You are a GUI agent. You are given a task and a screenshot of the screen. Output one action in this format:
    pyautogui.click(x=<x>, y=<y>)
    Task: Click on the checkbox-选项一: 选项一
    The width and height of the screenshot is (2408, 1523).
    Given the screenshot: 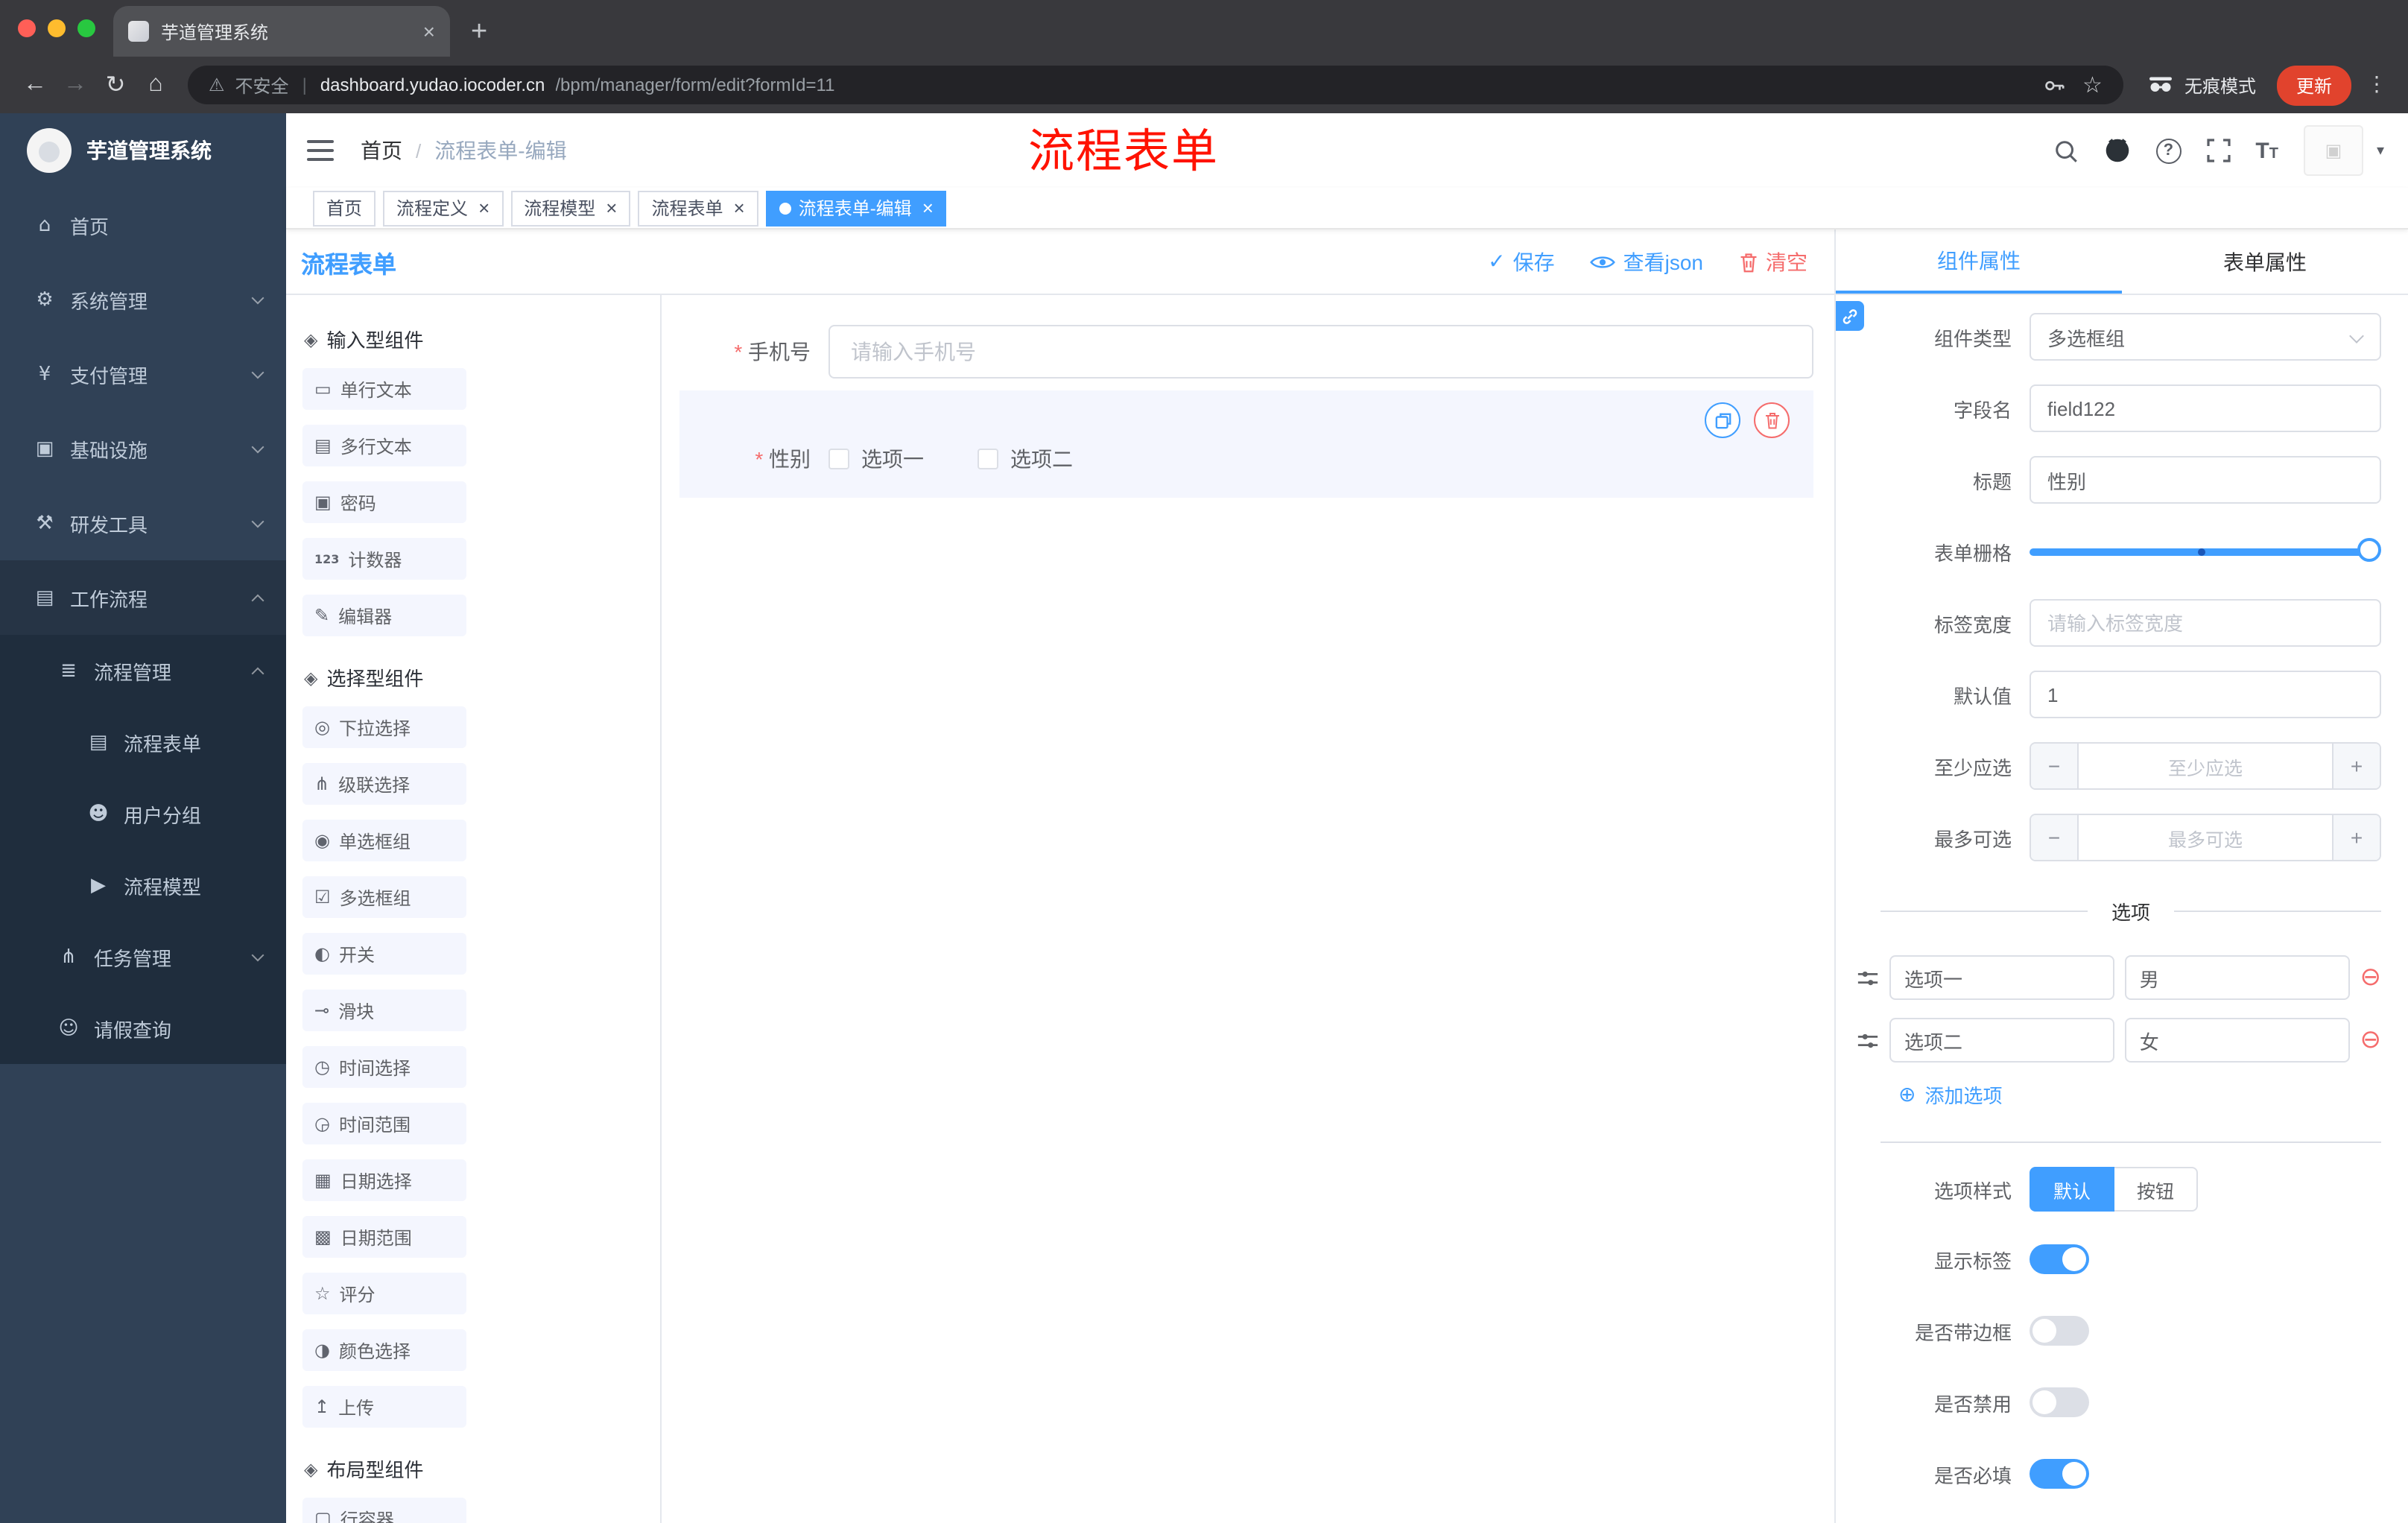 What is the action you would take?
    pyautogui.click(x=876, y=459)
    